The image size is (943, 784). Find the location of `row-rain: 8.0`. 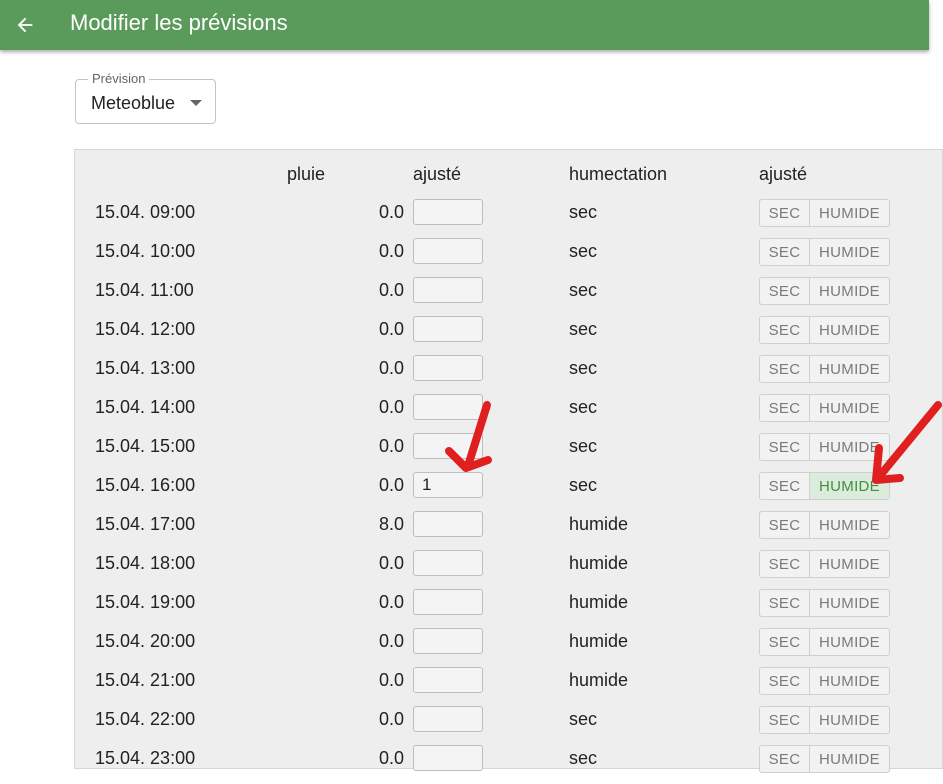

row-rain: 8.0 is located at coordinates (391, 524).